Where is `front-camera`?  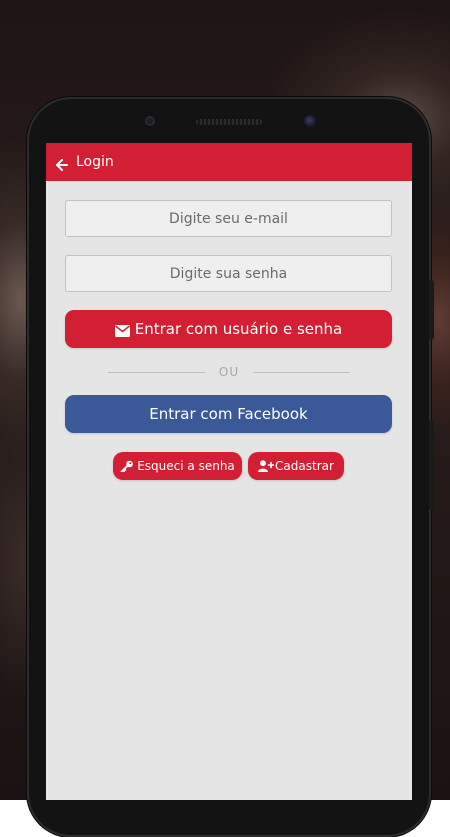 front-camera is located at coordinates (150, 121).